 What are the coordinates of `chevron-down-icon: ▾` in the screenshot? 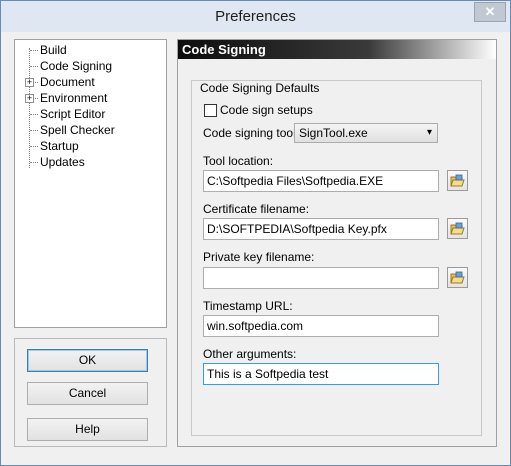 It's located at (429, 132).